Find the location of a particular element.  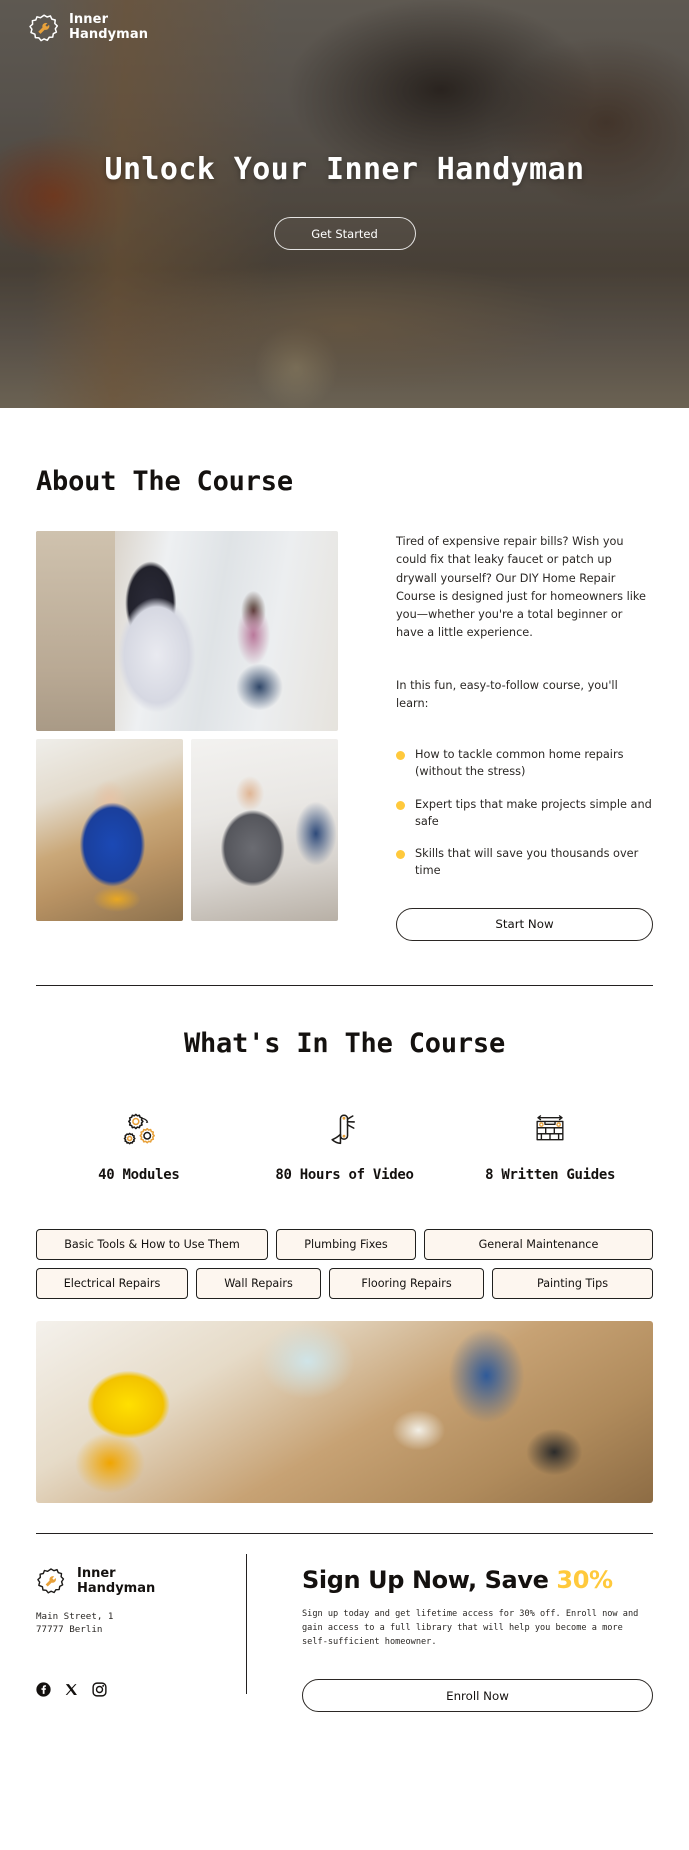

multitool-icon is located at coordinates (345, 1131).